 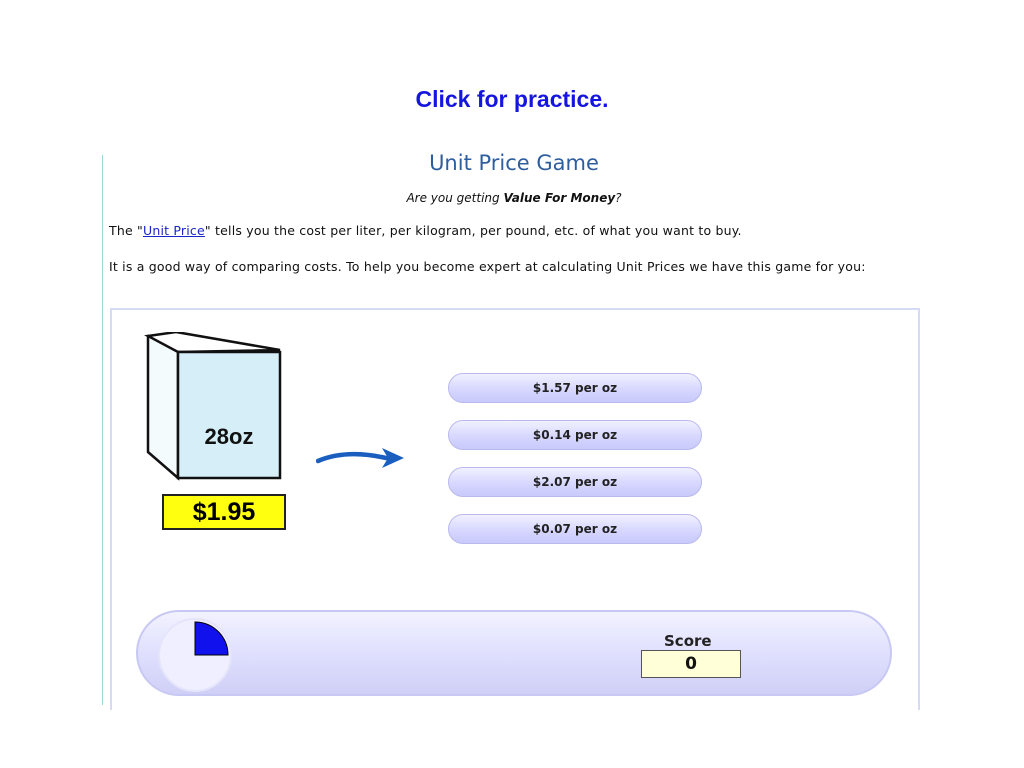 What do you see at coordinates (514, 163) in the screenshot?
I see `game-title: Unit Price Game` at bounding box center [514, 163].